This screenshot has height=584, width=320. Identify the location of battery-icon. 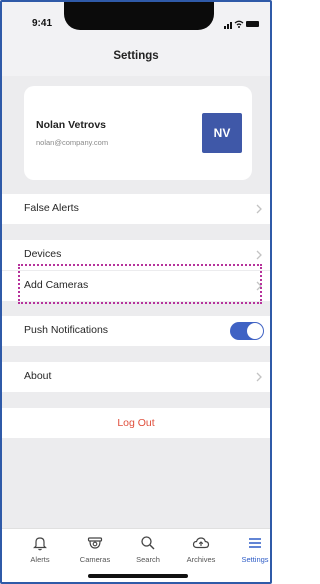
(252, 24).